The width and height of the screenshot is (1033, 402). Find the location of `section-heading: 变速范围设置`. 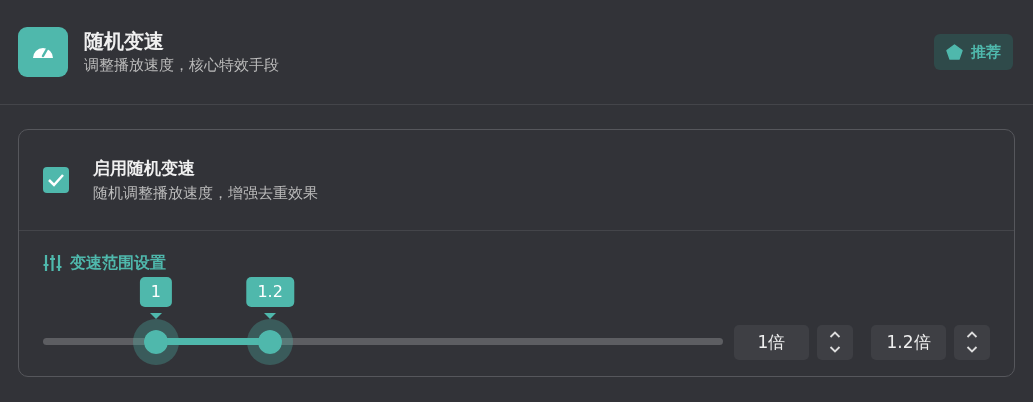

section-heading: 变速范围设置 is located at coordinates (118, 263).